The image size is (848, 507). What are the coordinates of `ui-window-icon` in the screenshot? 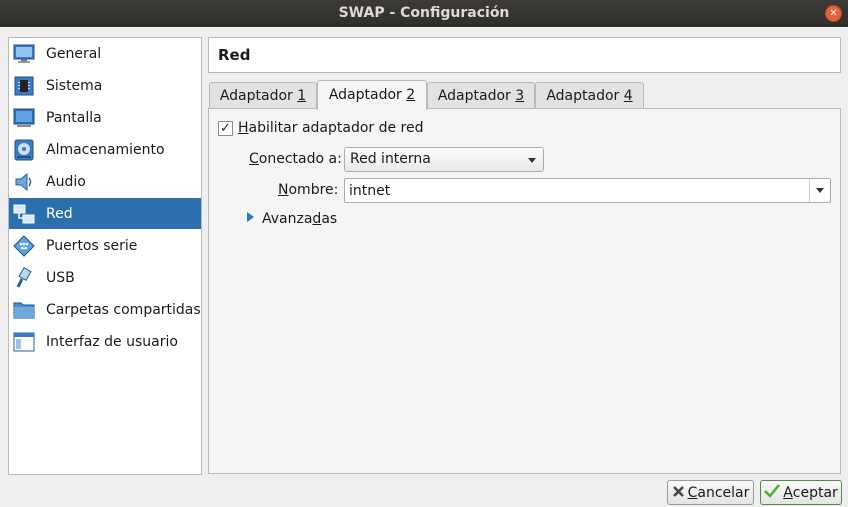 It's located at (24, 342).